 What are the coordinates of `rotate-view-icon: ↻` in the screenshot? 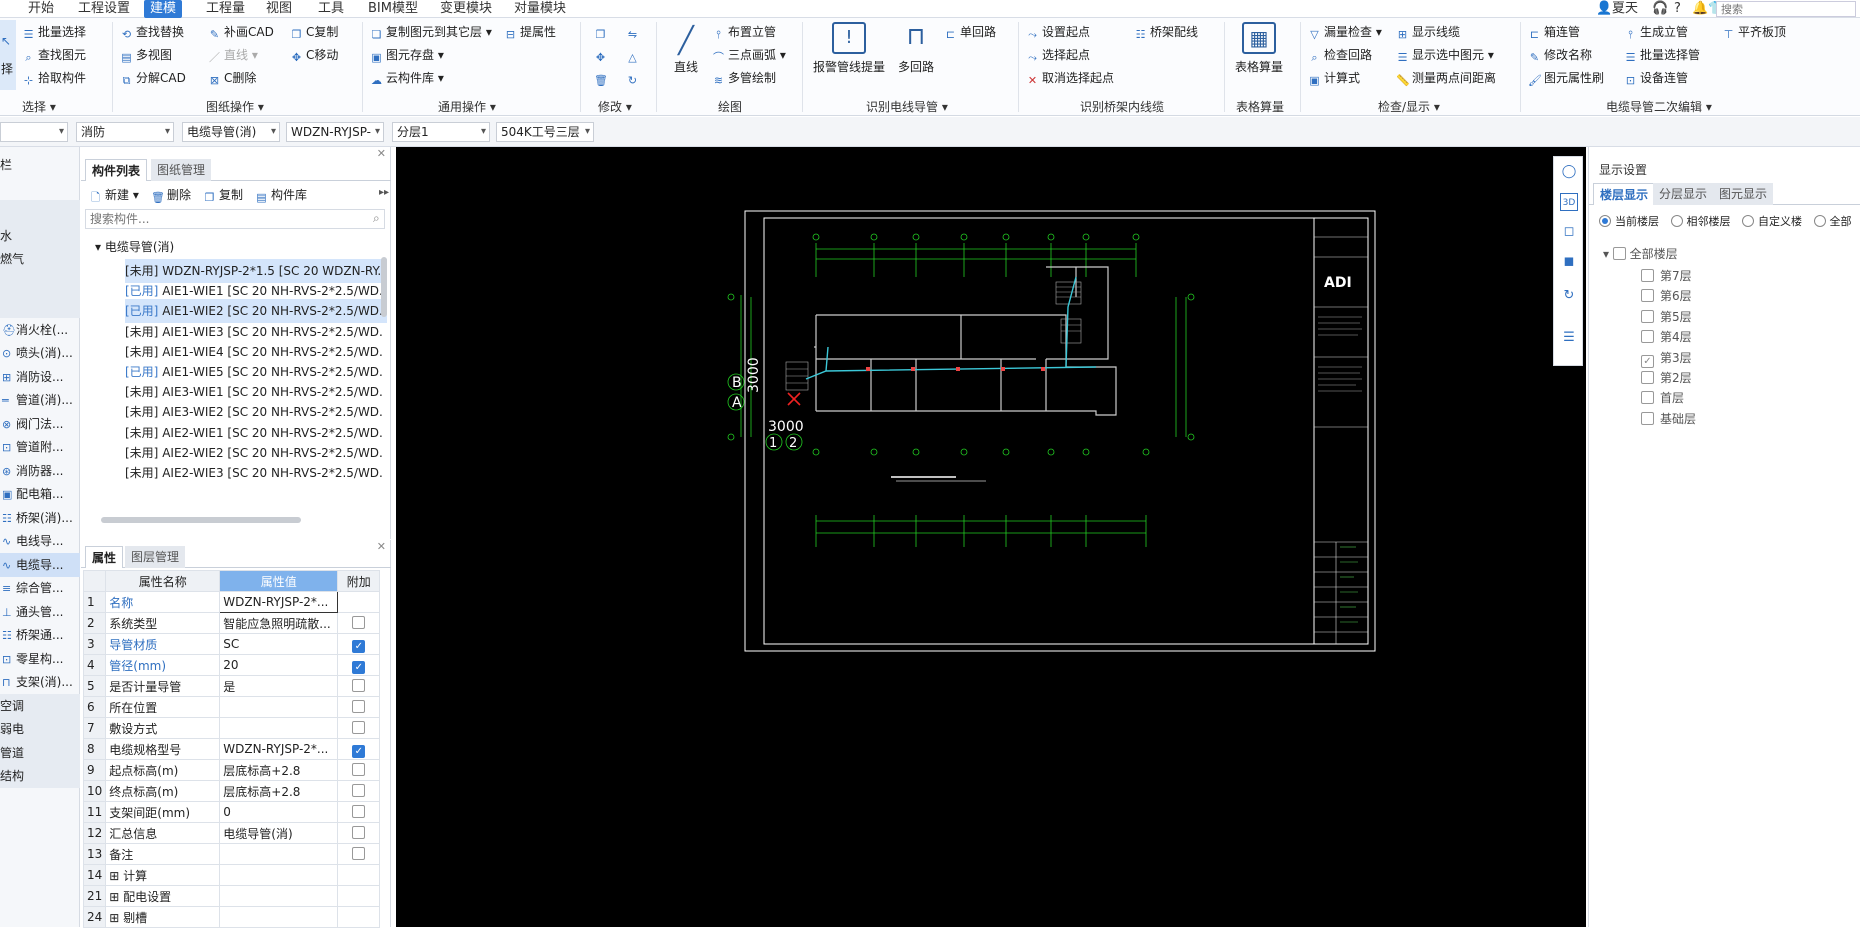 It's located at (1569, 296).